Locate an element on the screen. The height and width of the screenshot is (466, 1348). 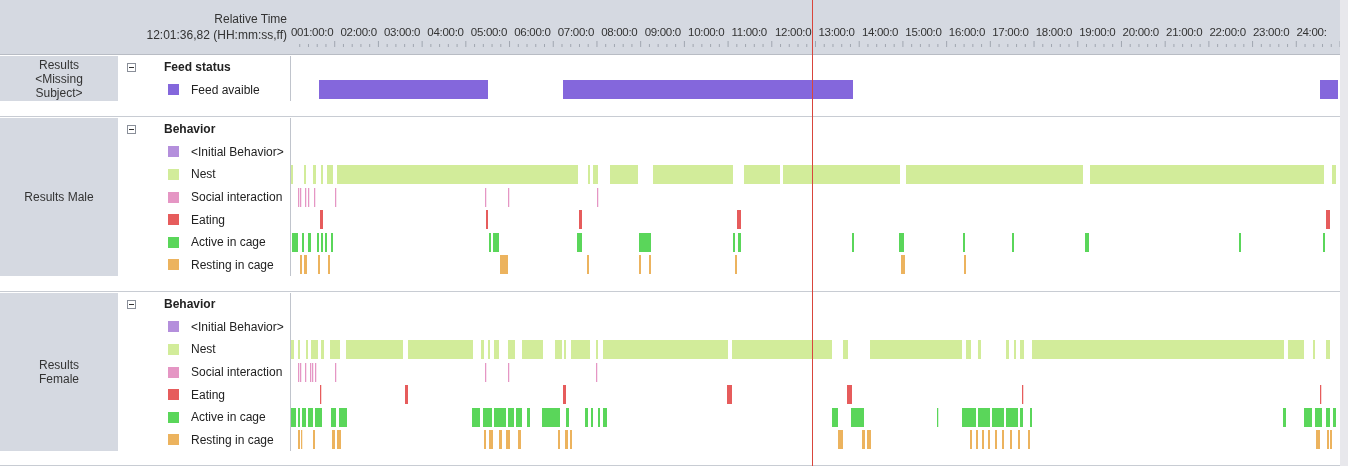
tick-label: 05:00:0 is located at coordinates (489, 32).